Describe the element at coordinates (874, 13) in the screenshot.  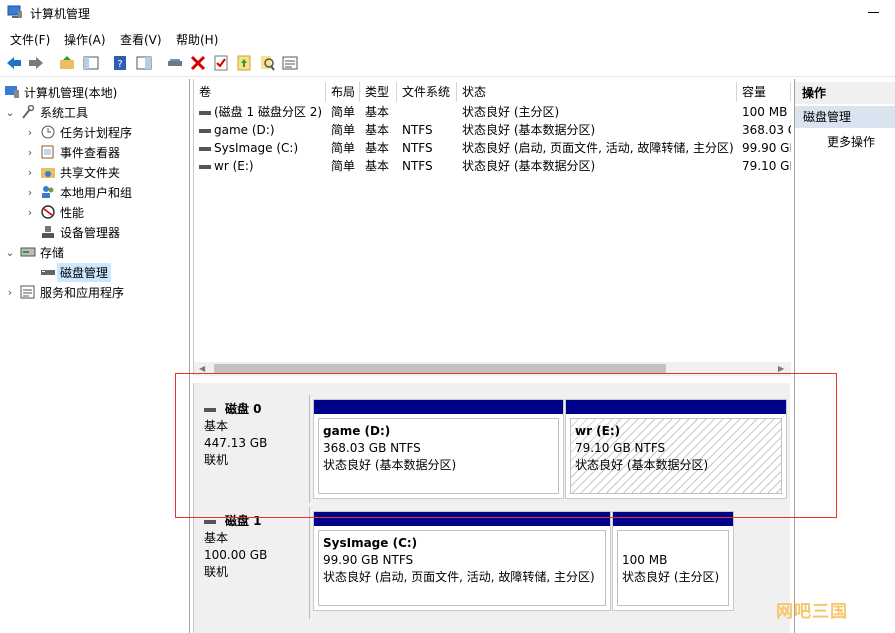
I see `minimize-button` at that location.